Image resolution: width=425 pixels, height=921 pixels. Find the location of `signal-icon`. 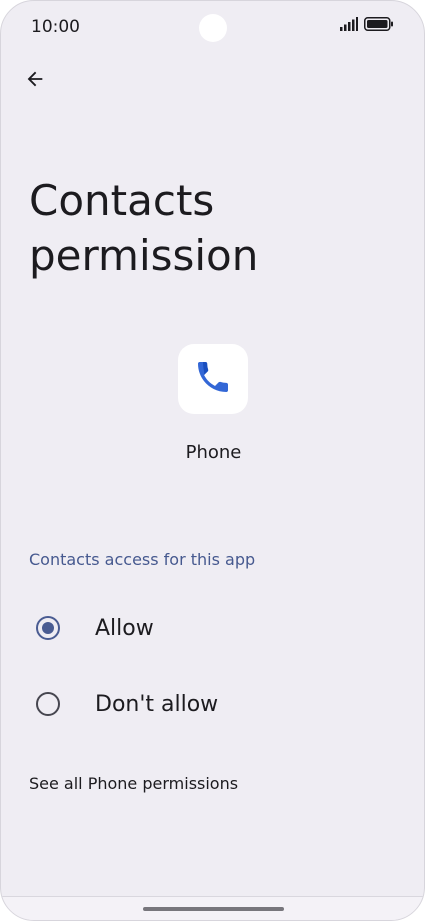

signal-icon is located at coordinates (349, 26).